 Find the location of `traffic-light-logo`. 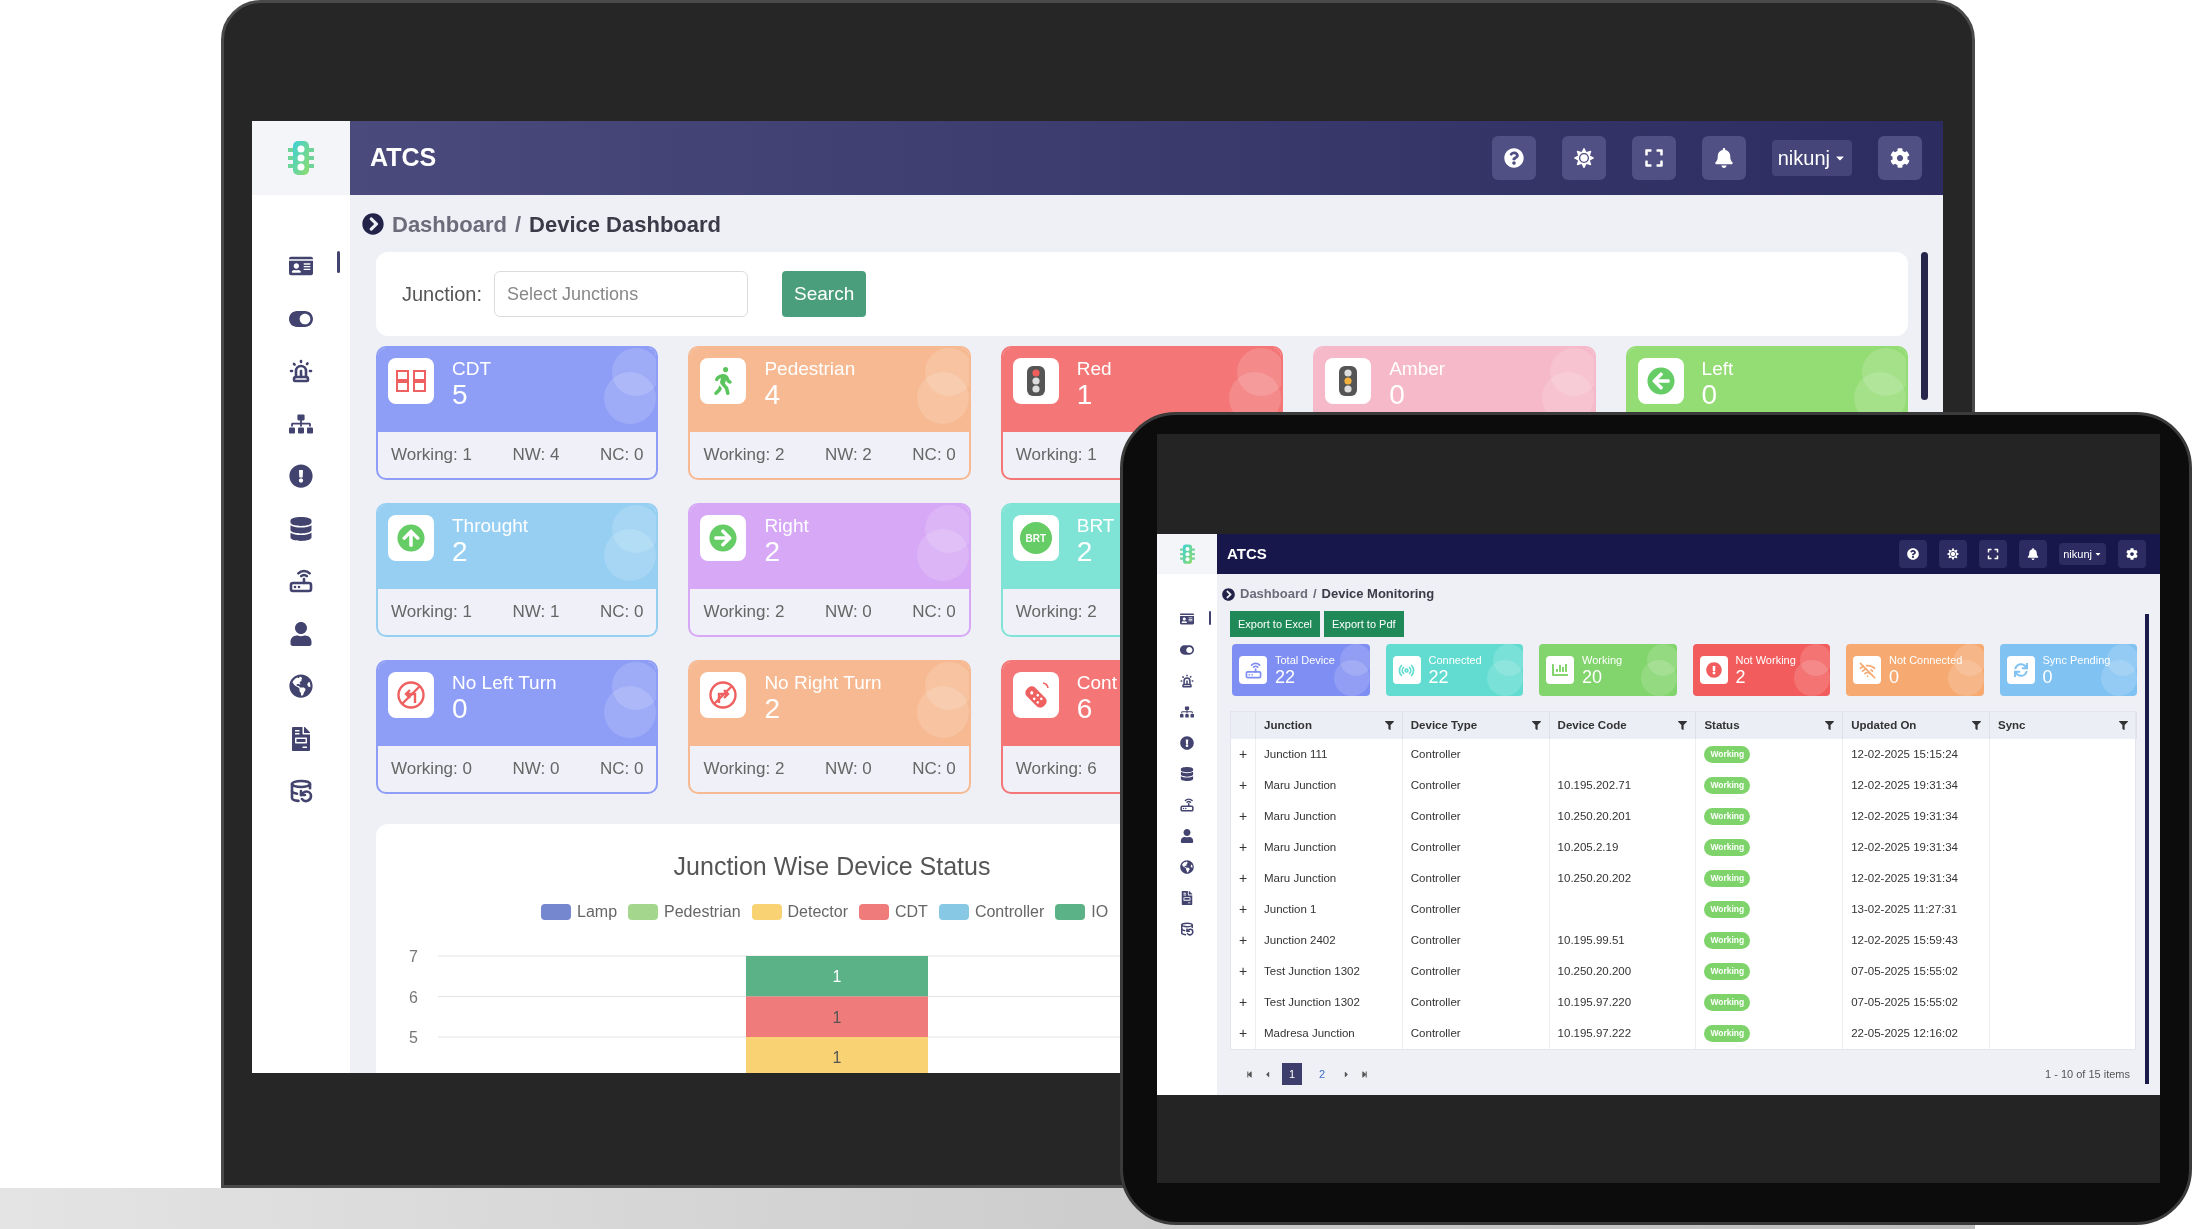

traffic-light-logo is located at coordinates (301, 158).